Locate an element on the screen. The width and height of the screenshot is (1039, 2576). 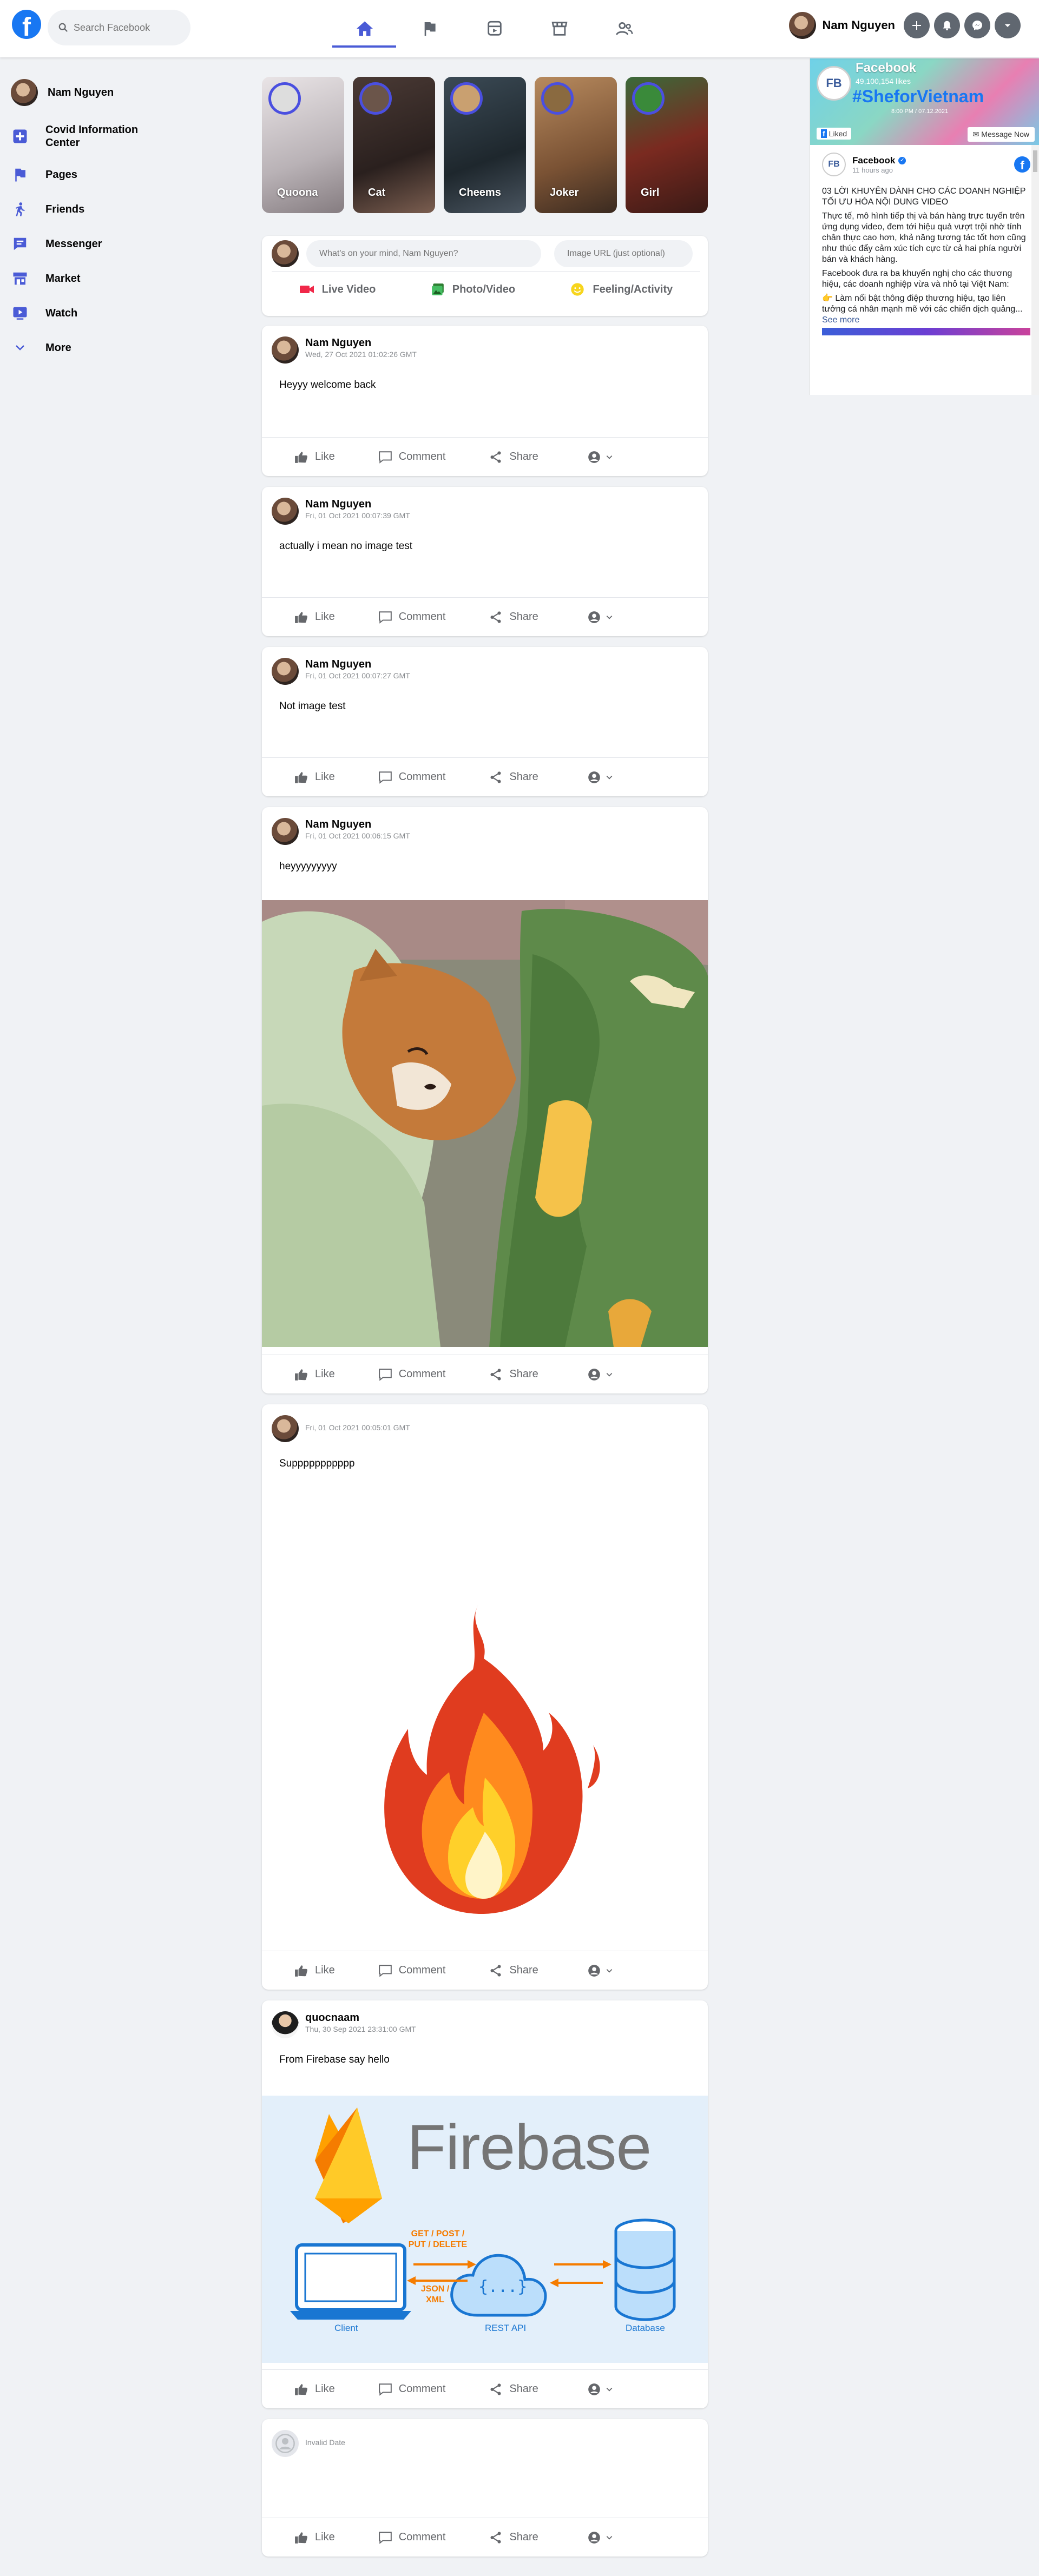
story-card: Cheems is located at coordinates (485, 145).